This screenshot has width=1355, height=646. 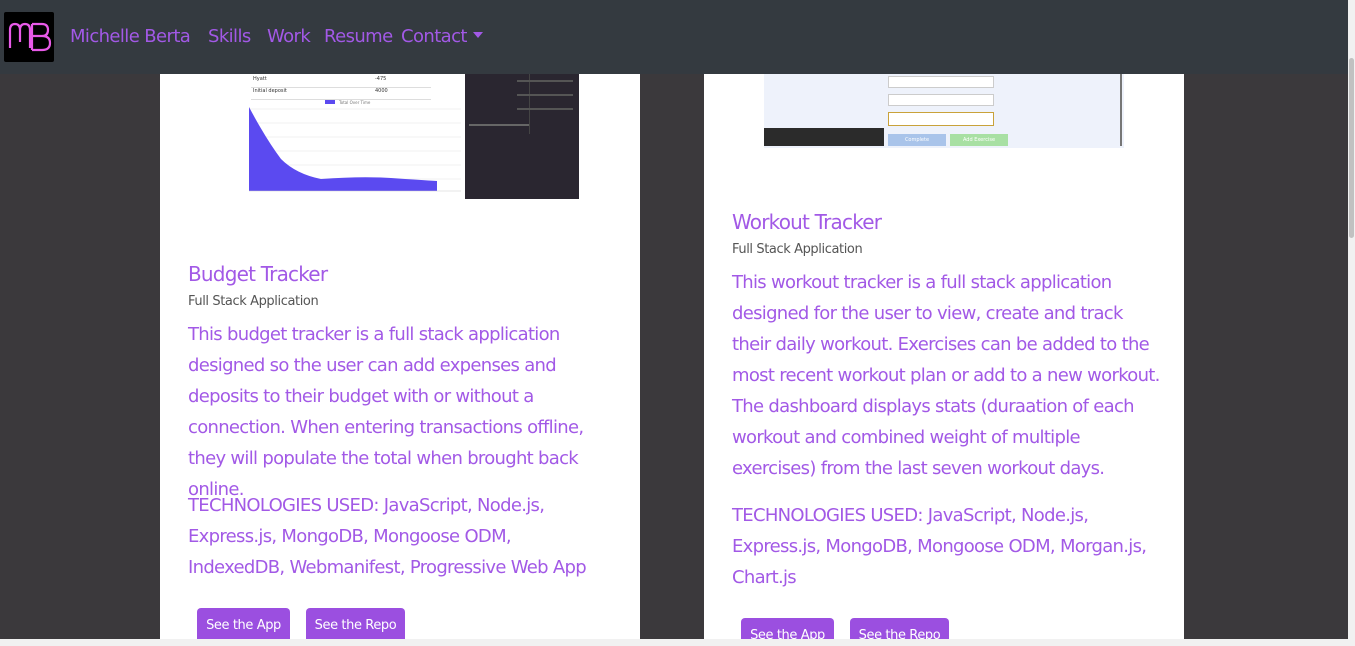 What do you see at coordinates (260, 79) in the screenshot?
I see `row-label: Hyatt` at bounding box center [260, 79].